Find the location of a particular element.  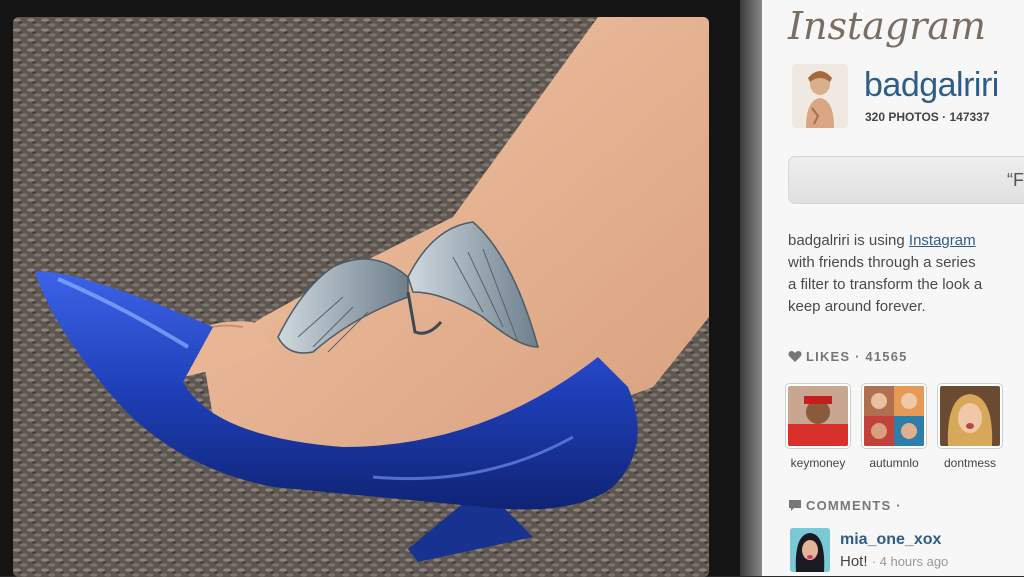

commenter-avatar-image is located at coordinates (810, 550).